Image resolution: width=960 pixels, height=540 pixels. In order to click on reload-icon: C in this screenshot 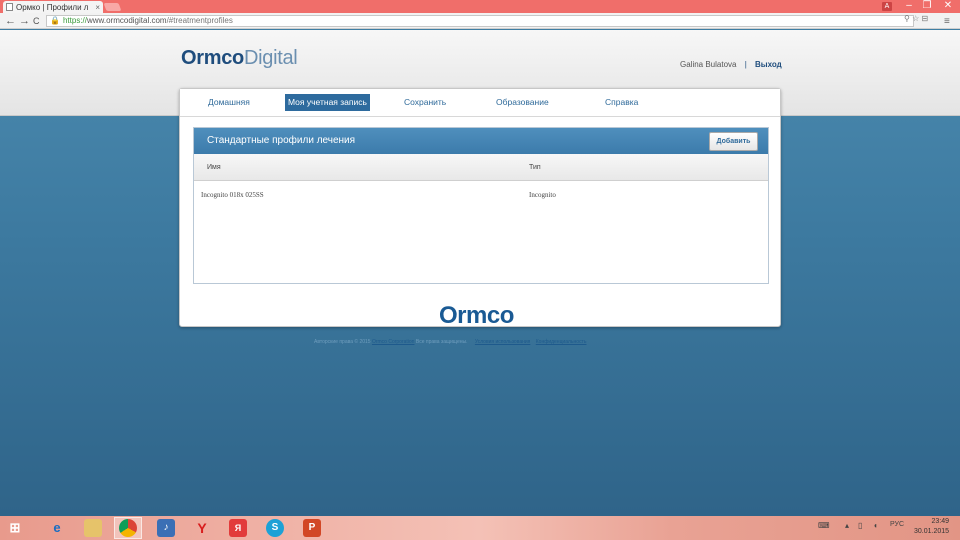, I will do `click(36, 21)`.